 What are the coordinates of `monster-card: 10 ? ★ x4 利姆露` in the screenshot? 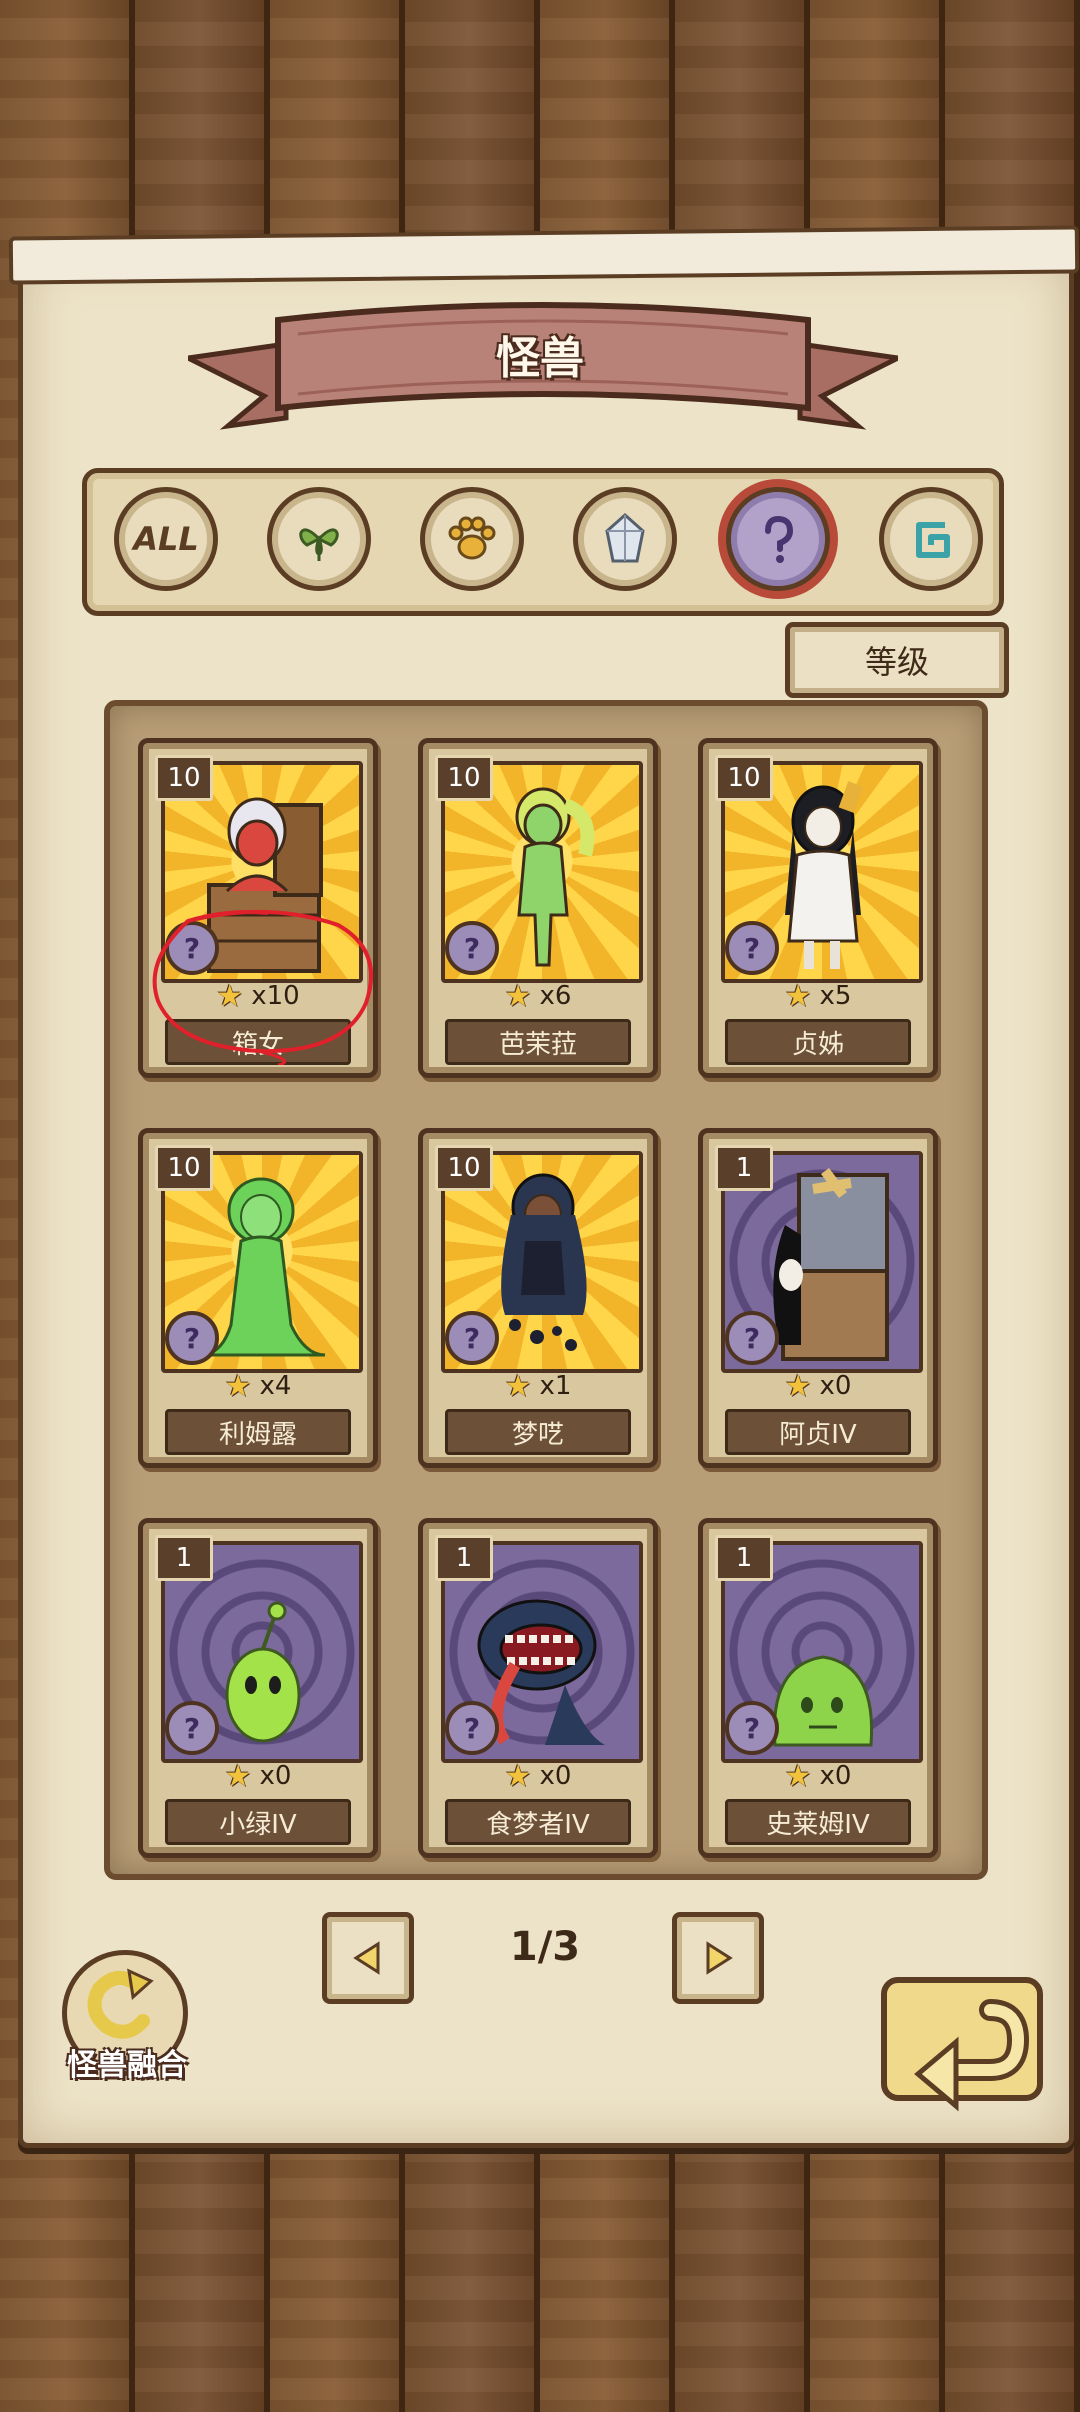 It's located at (258, 1298).